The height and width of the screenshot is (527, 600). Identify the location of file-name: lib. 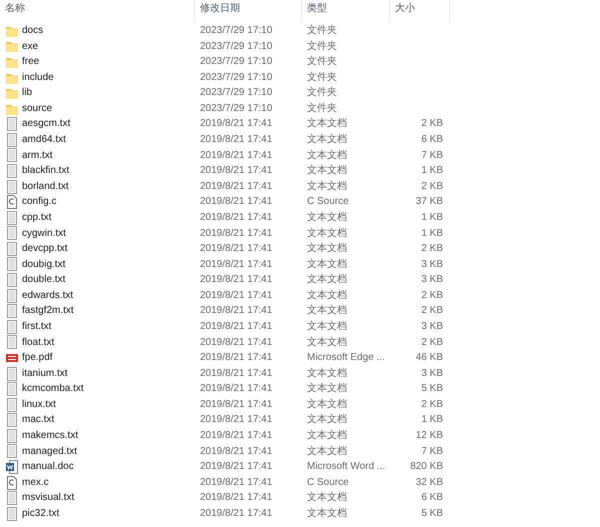
(27, 93).